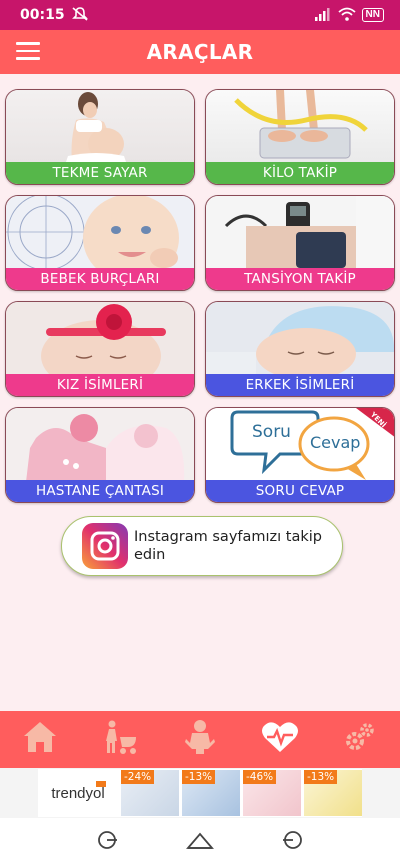  Describe the element at coordinates (100, 239) in the screenshot. I see `baby-zodiac-image` at that location.